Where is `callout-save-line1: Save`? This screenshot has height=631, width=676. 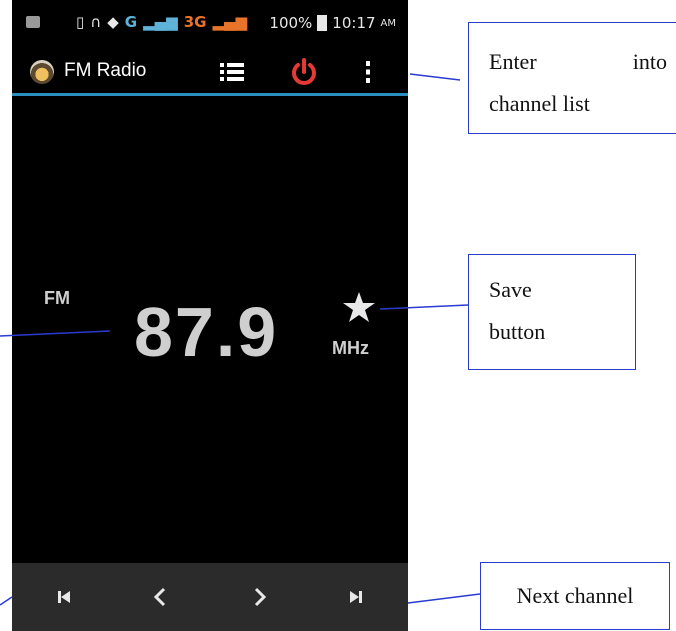 callout-save-line1: Save is located at coordinates (510, 289).